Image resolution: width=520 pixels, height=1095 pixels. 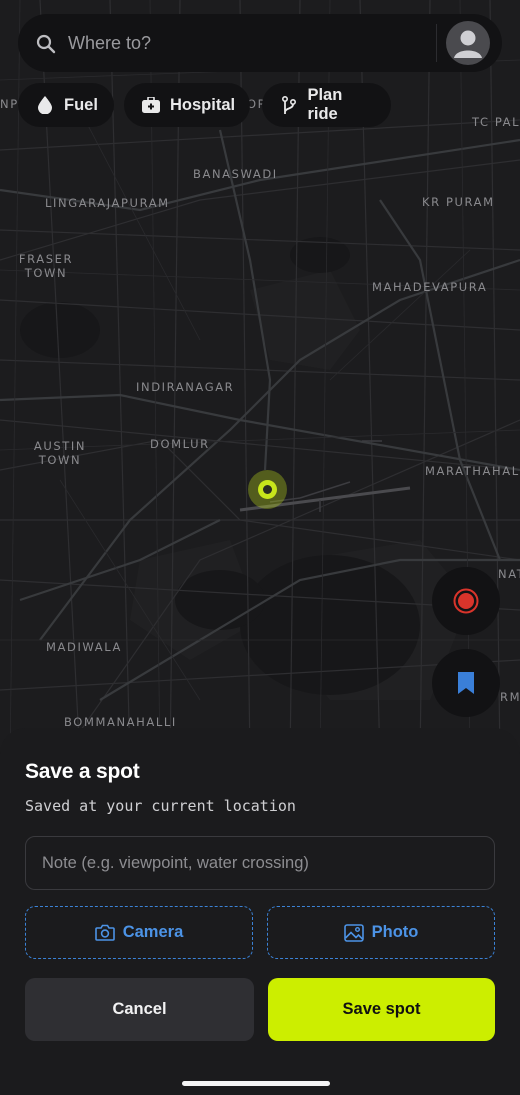 What do you see at coordinates (395, 932) in the screenshot?
I see `photo-label: Photo` at bounding box center [395, 932].